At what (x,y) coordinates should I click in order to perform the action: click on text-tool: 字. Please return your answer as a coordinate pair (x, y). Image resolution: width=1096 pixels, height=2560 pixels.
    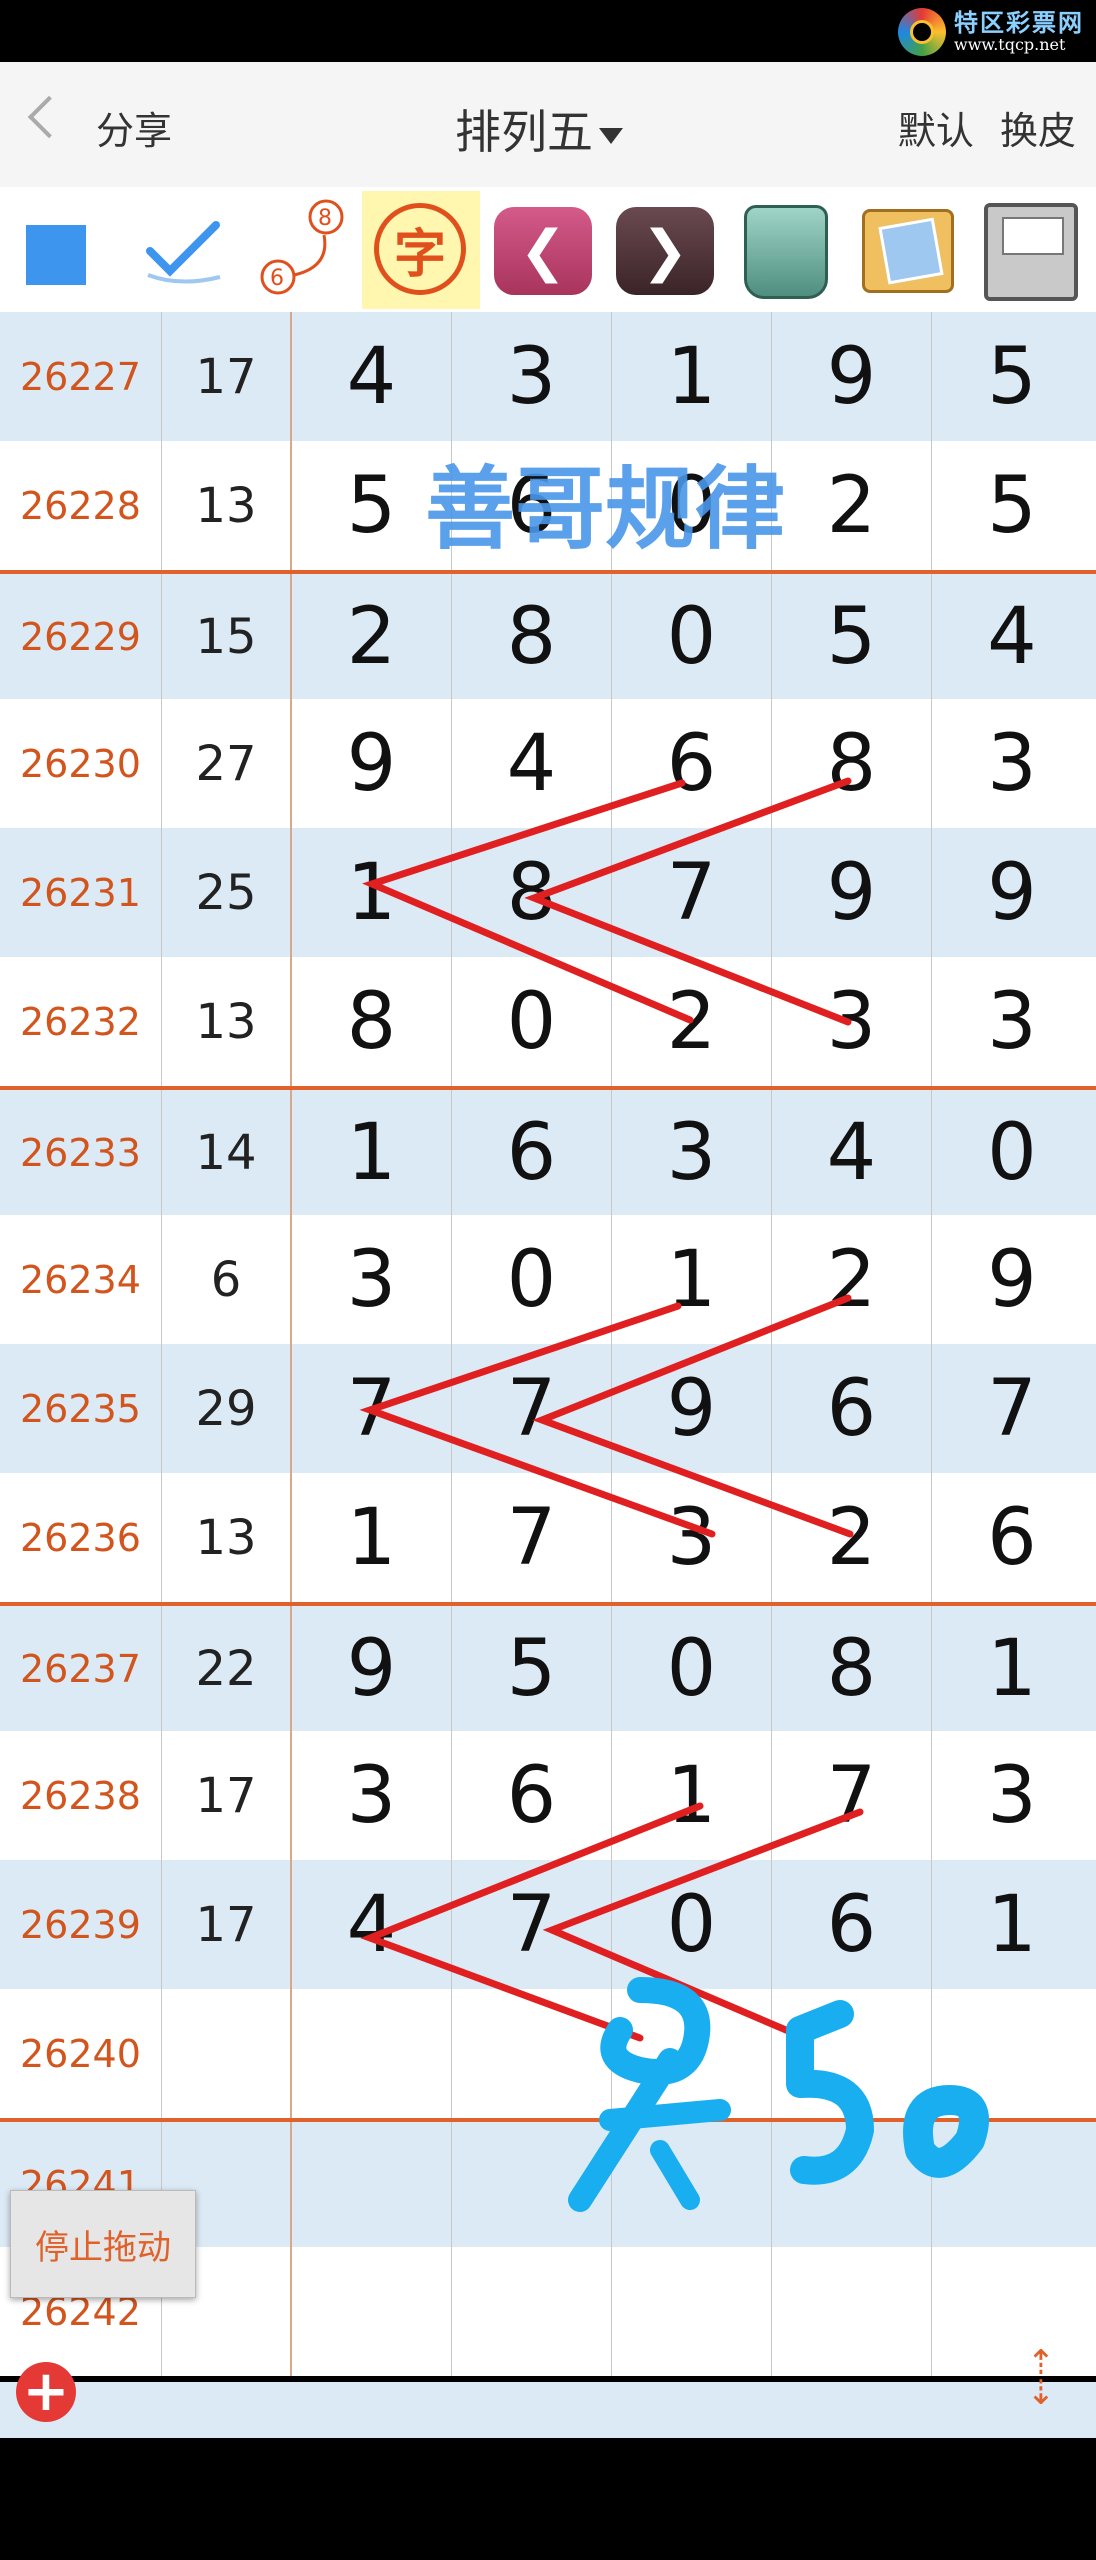
    Looking at the image, I should click on (421, 250).